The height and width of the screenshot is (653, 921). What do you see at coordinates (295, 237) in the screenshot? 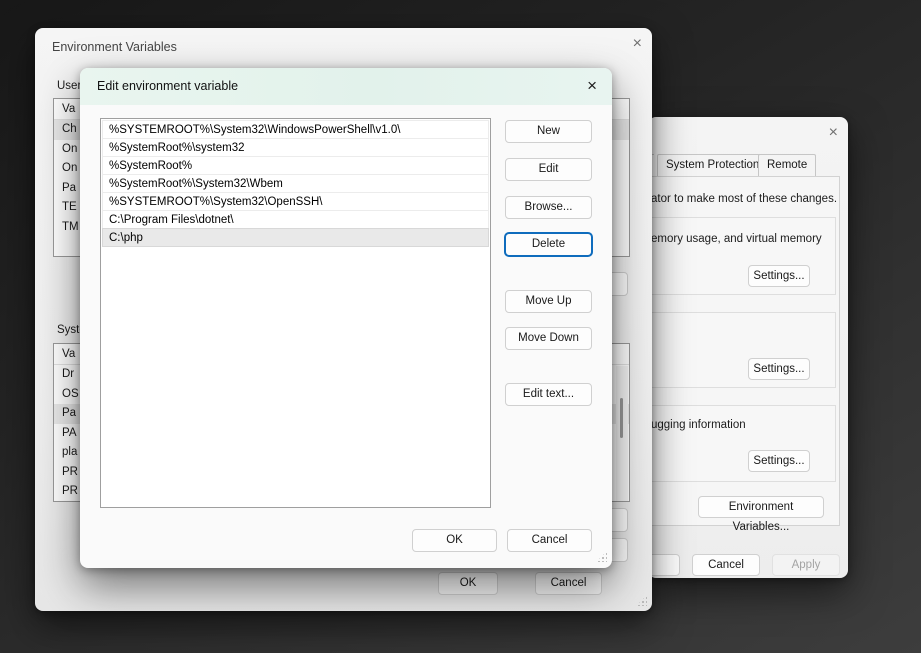
I see `path-entry-selected: C:\php` at bounding box center [295, 237].